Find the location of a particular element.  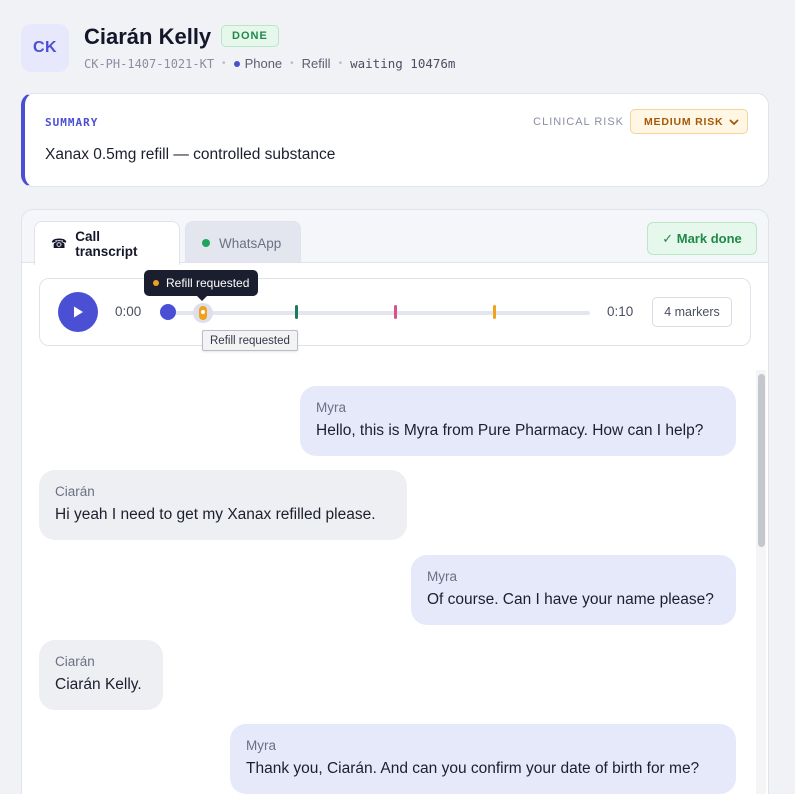

tab-call-transcript: ☎ Call transcript is located at coordinates (107, 243).